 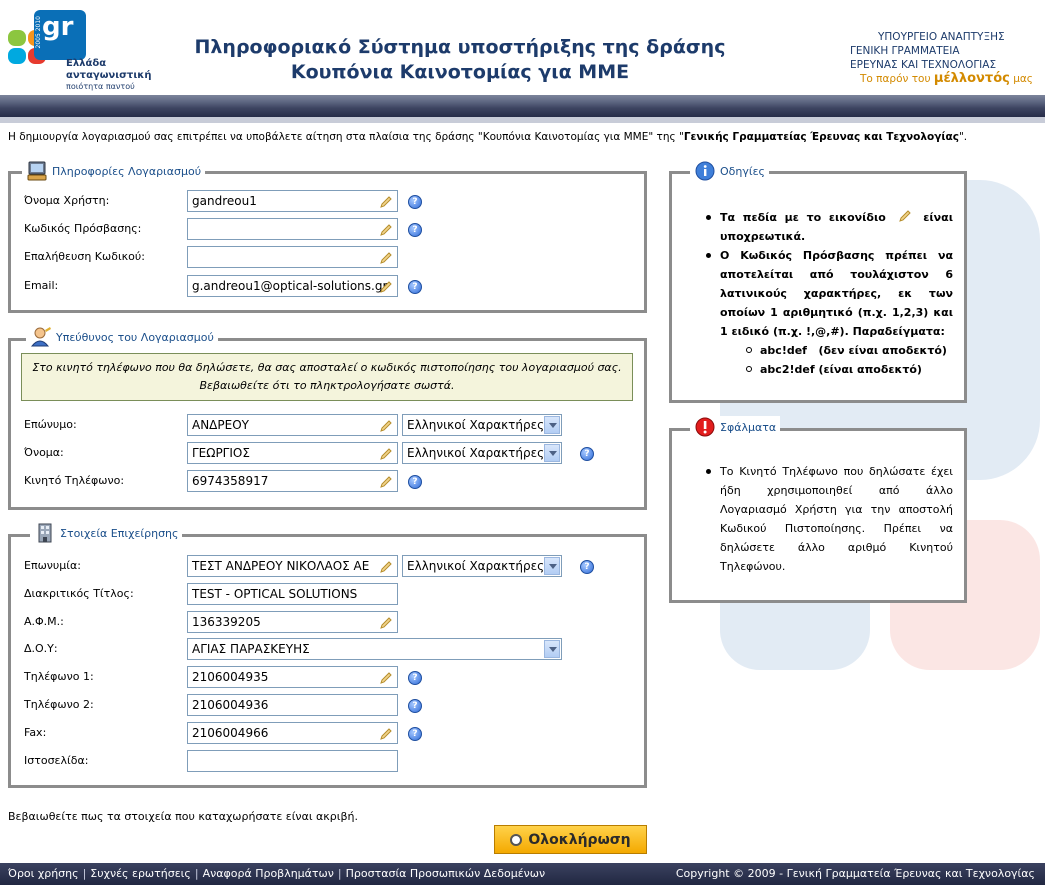 What do you see at coordinates (749, 350) in the screenshot?
I see `sub-bullet` at bounding box center [749, 350].